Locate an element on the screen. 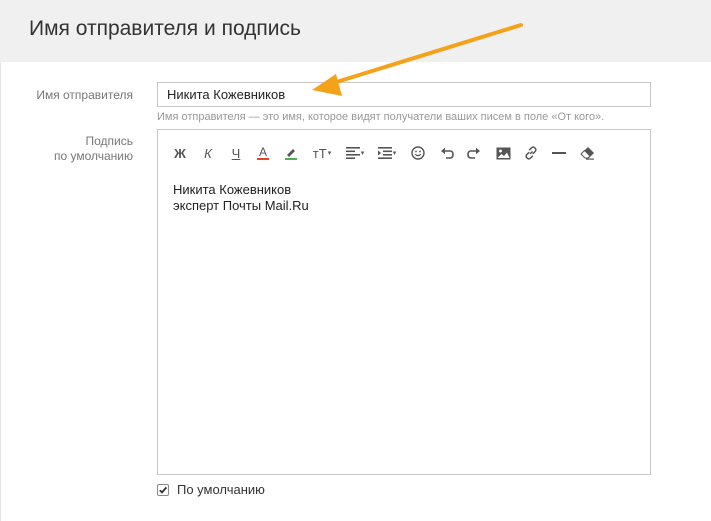  align-left-icon is located at coordinates (352, 153).